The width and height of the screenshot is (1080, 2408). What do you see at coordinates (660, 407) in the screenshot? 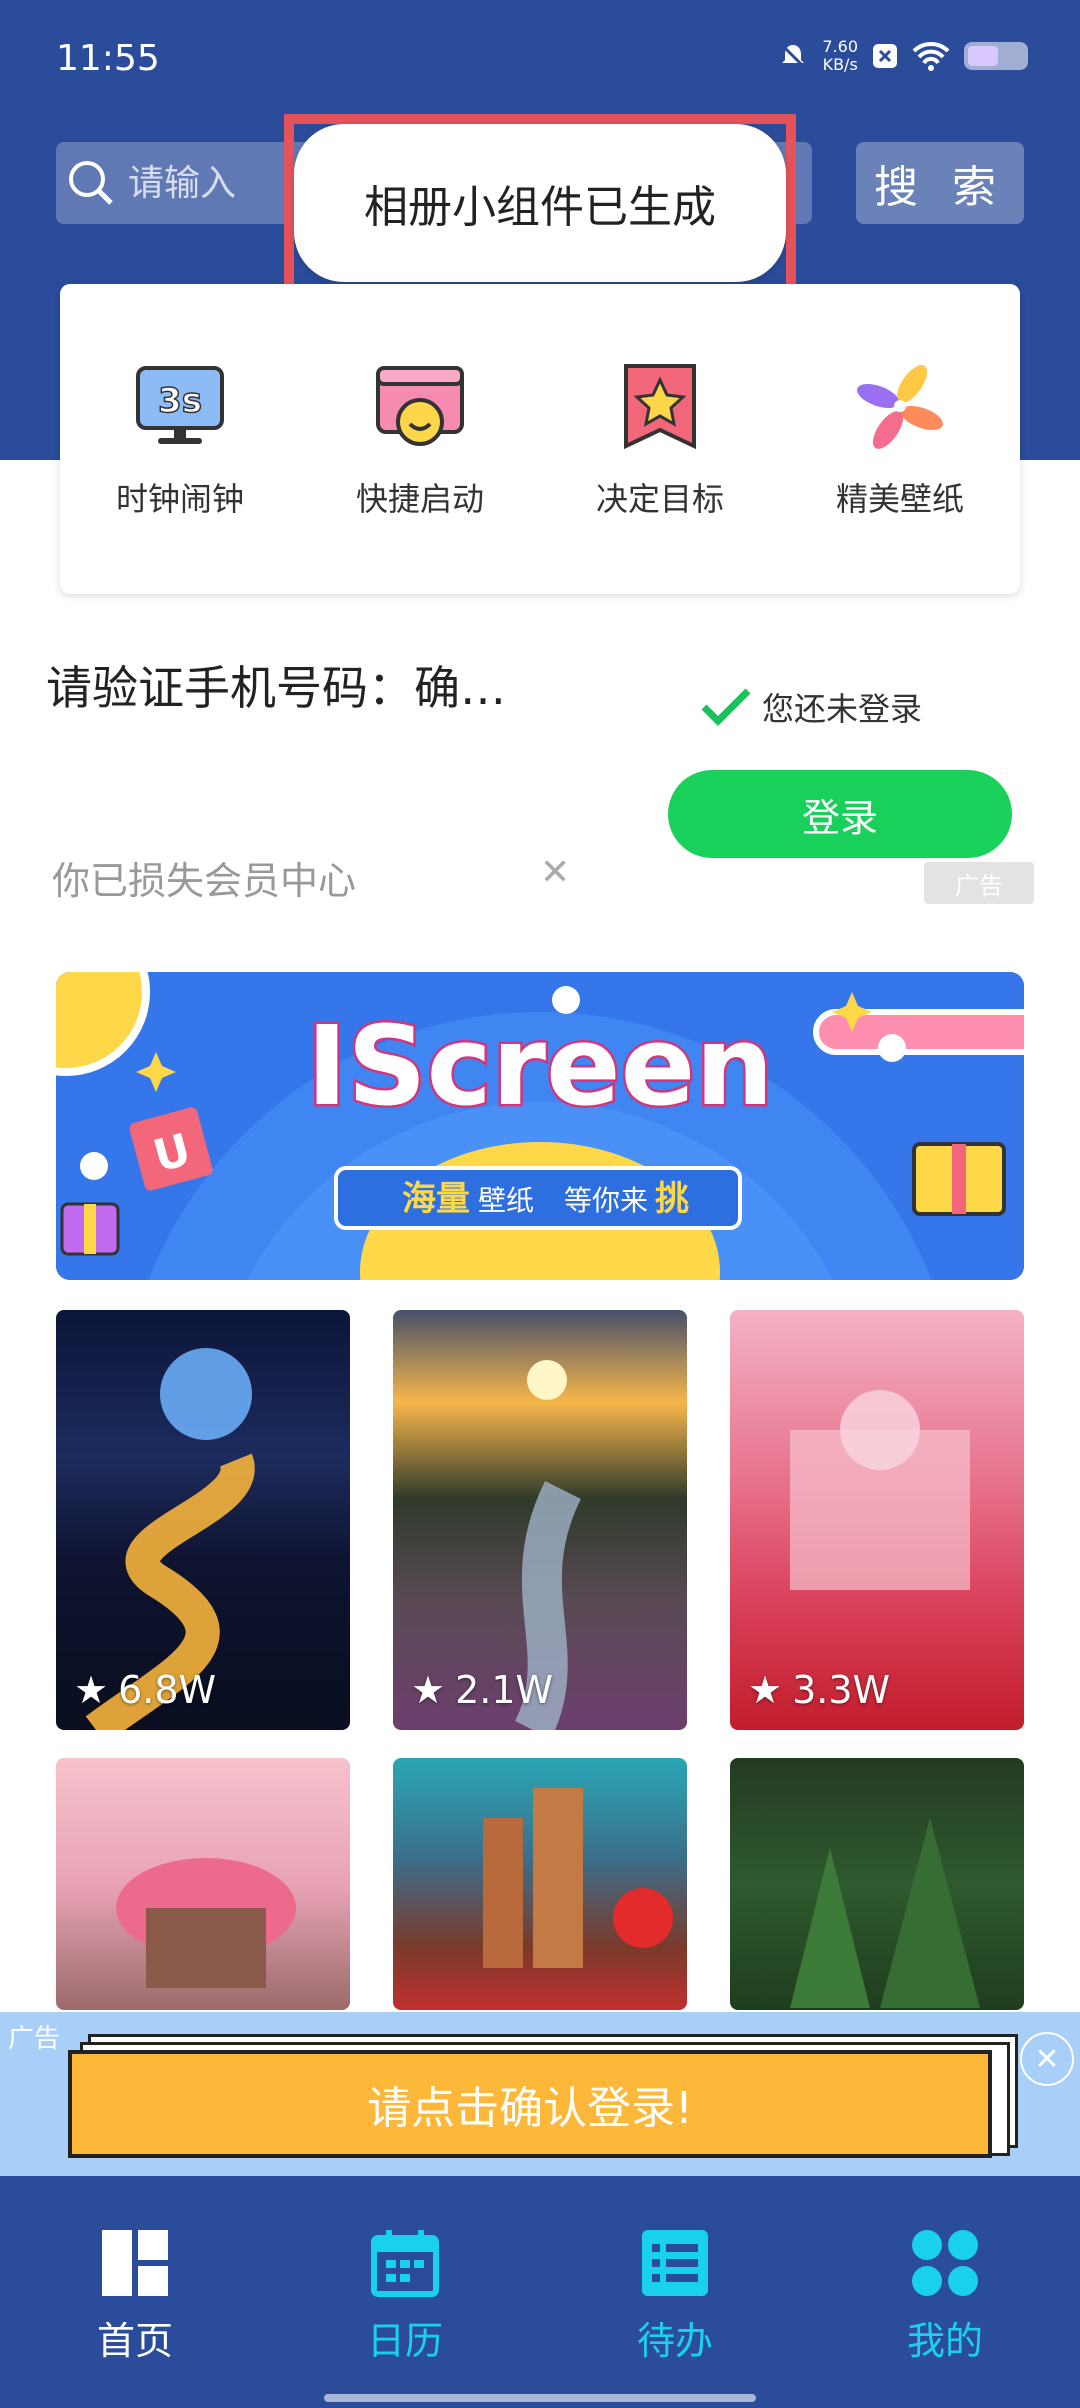
I see `star-flag-icon` at bounding box center [660, 407].